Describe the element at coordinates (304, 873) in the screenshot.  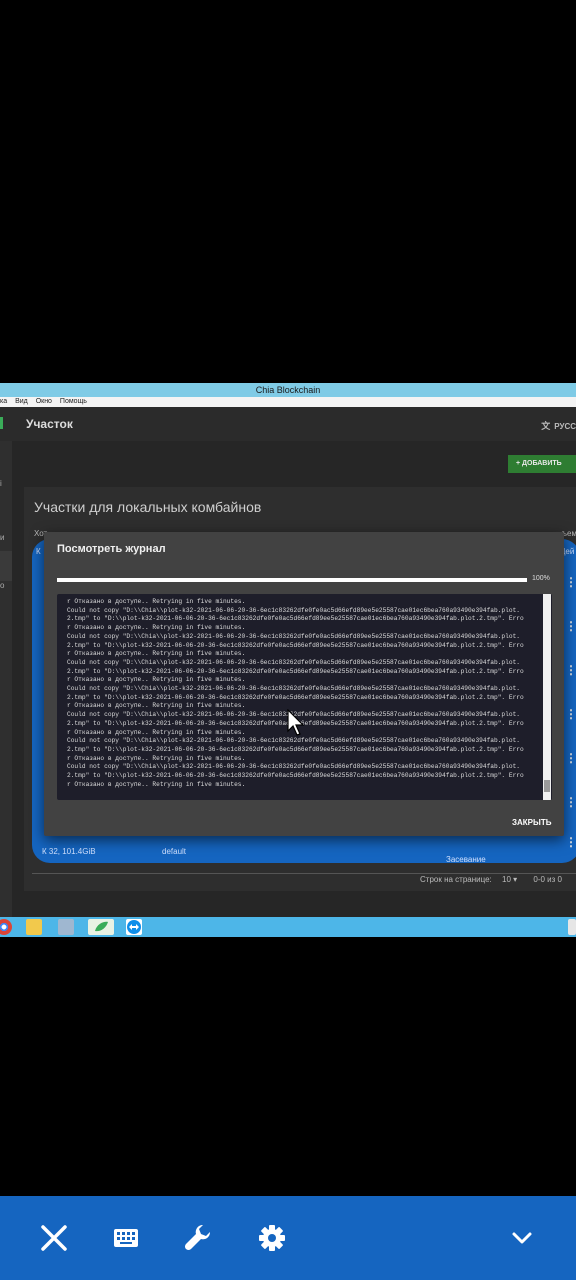
I see `table-divider` at that location.